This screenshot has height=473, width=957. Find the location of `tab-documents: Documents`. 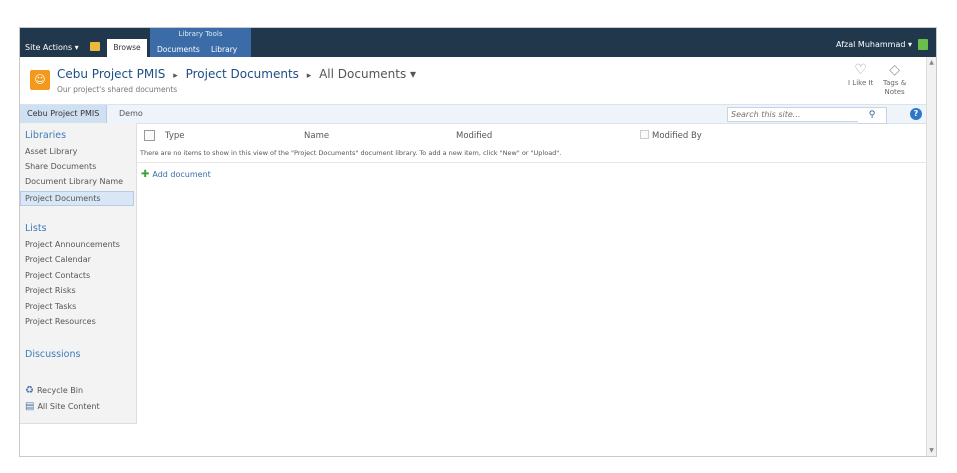

tab-documents: Documents is located at coordinates (178, 49).